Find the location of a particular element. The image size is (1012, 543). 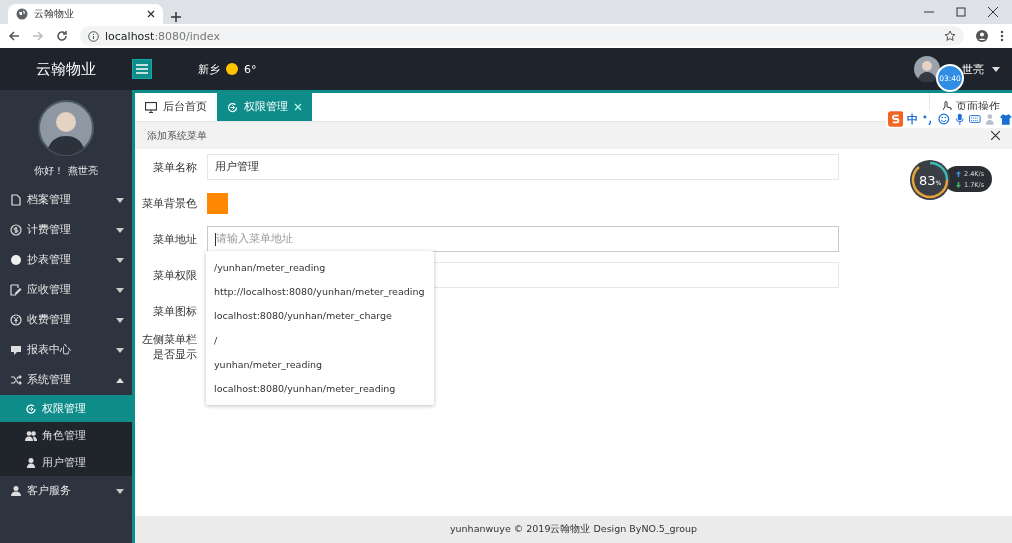

footer-text: yunhanwuye © 2019云翰物业 Design ByNO.5_group is located at coordinates (573, 529).